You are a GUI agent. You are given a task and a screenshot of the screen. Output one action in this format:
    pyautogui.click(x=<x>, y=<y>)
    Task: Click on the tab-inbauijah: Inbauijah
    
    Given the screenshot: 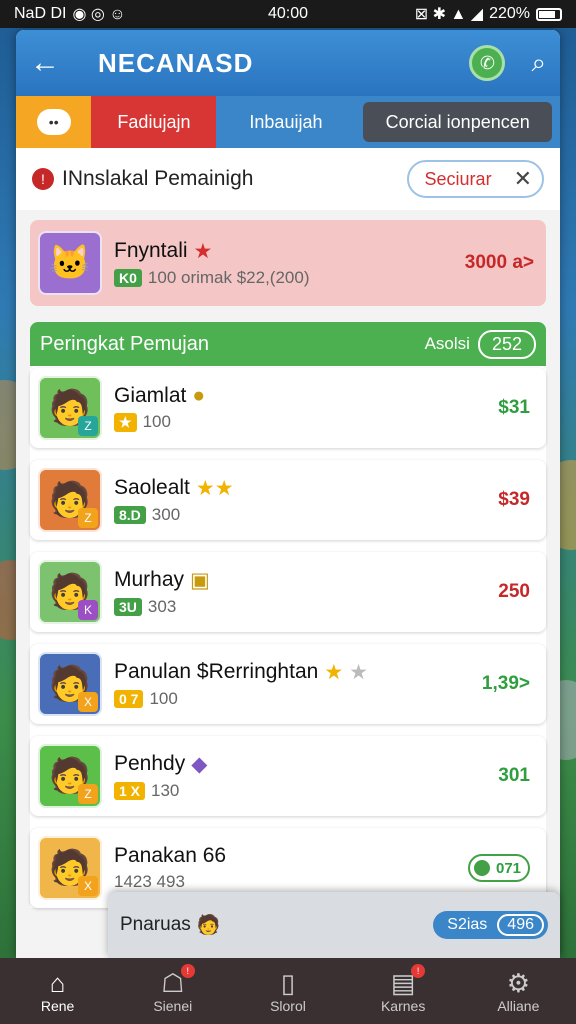 What is the action you would take?
    pyautogui.click(x=285, y=122)
    